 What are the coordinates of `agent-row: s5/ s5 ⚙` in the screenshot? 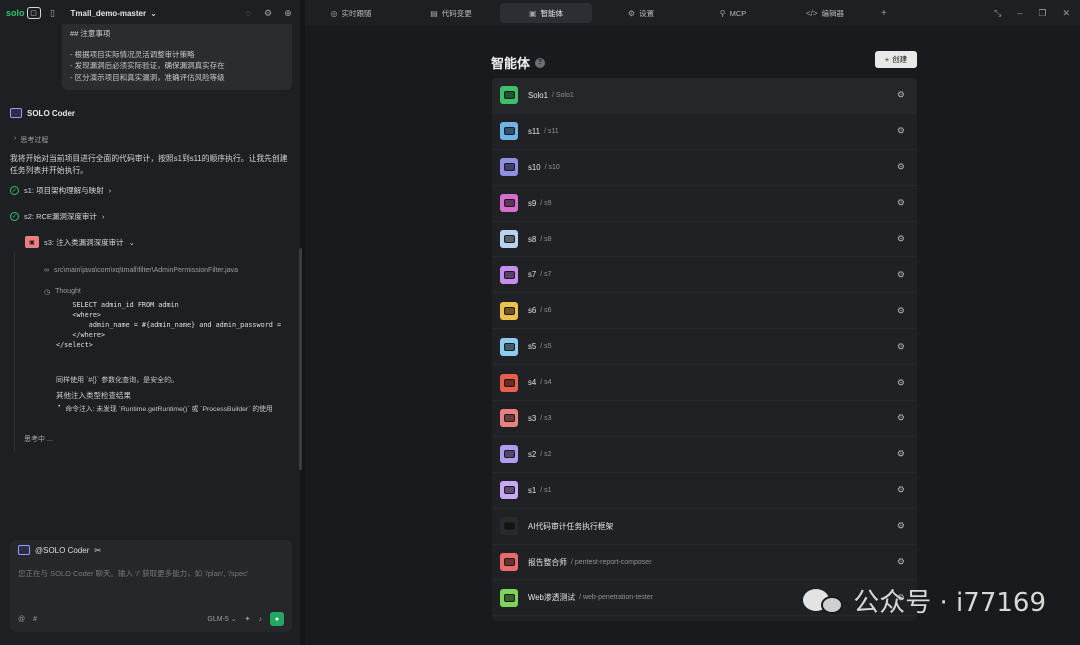 It's located at (704, 347).